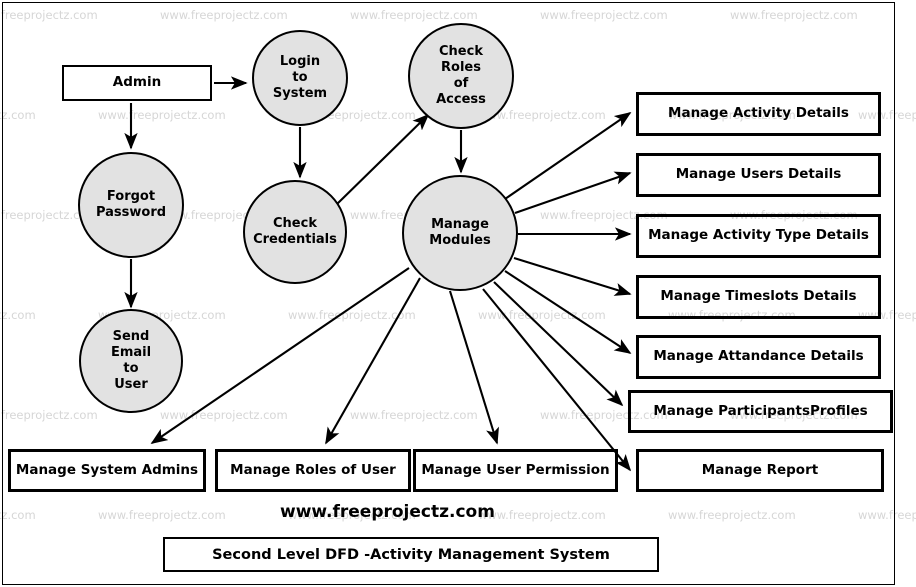 The image size is (916, 587). I want to click on node-label: Manage Roles of User, so click(313, 470).